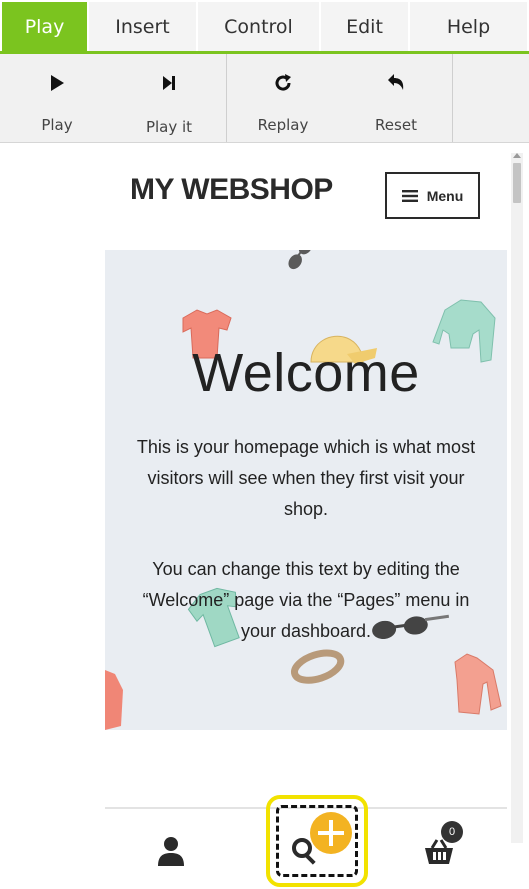 This screenshot has width=529, height=889. I want to click on cart-button: 0, so click(441, 846).